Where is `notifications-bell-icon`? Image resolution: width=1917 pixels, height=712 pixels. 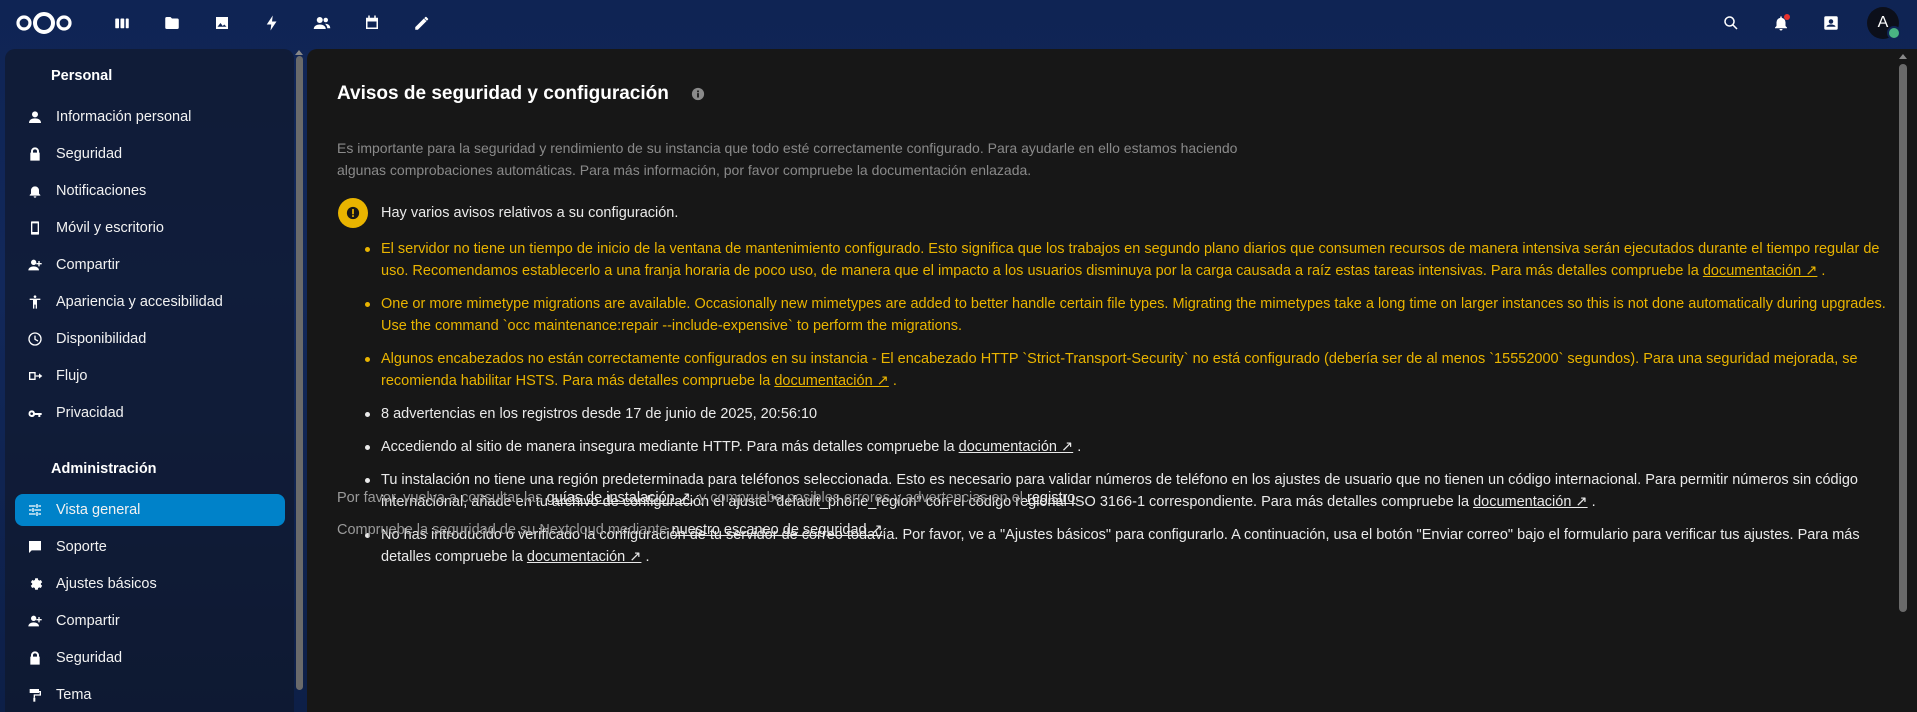
notifications-bell-icon is located at coordinates (1781, 23).